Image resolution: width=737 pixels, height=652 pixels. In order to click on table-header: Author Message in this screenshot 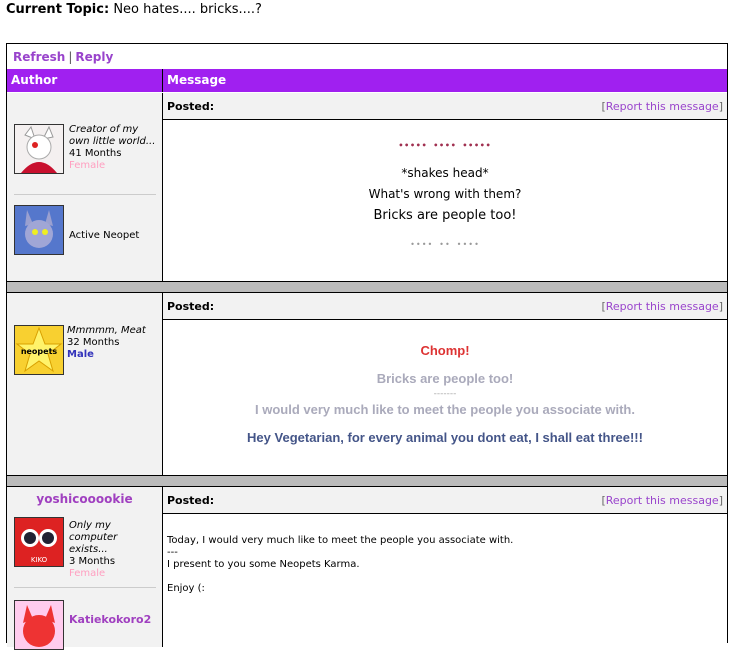, I will do `click(367, 80)`.